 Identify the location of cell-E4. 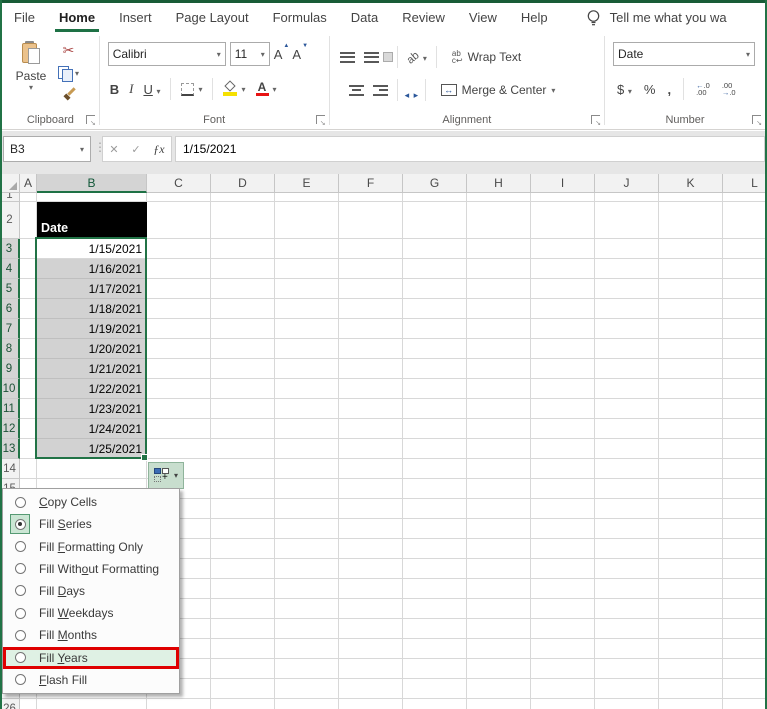
(307, 269).